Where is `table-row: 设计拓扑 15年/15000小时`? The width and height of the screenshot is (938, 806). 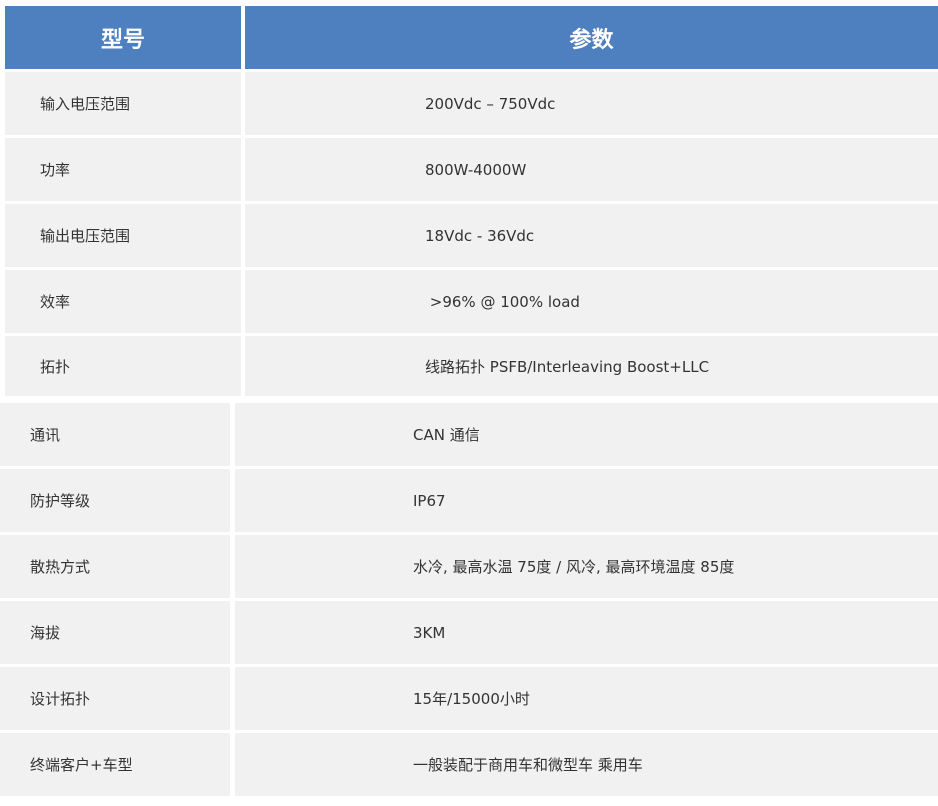 table-row: 设计拓扑 15年/15000小时 is located at coordinates (469, 698).